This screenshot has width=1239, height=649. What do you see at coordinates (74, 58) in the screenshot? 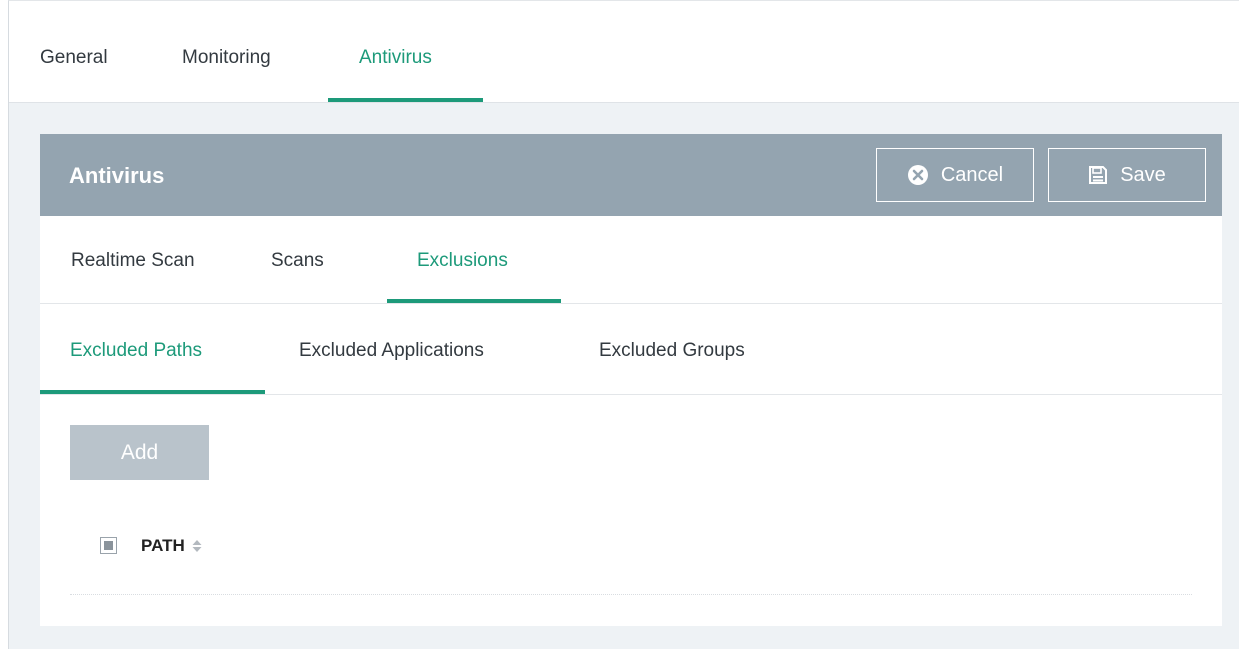
I see `tab-general: General` at bounding box center [74, 58].